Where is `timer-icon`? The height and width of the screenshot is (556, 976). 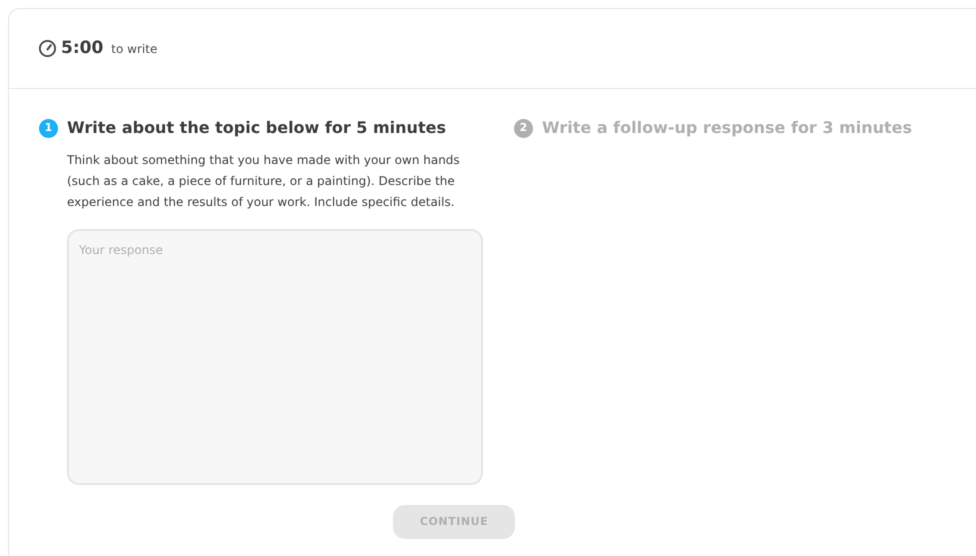
timer-icon is located at coordinates (47, 48).